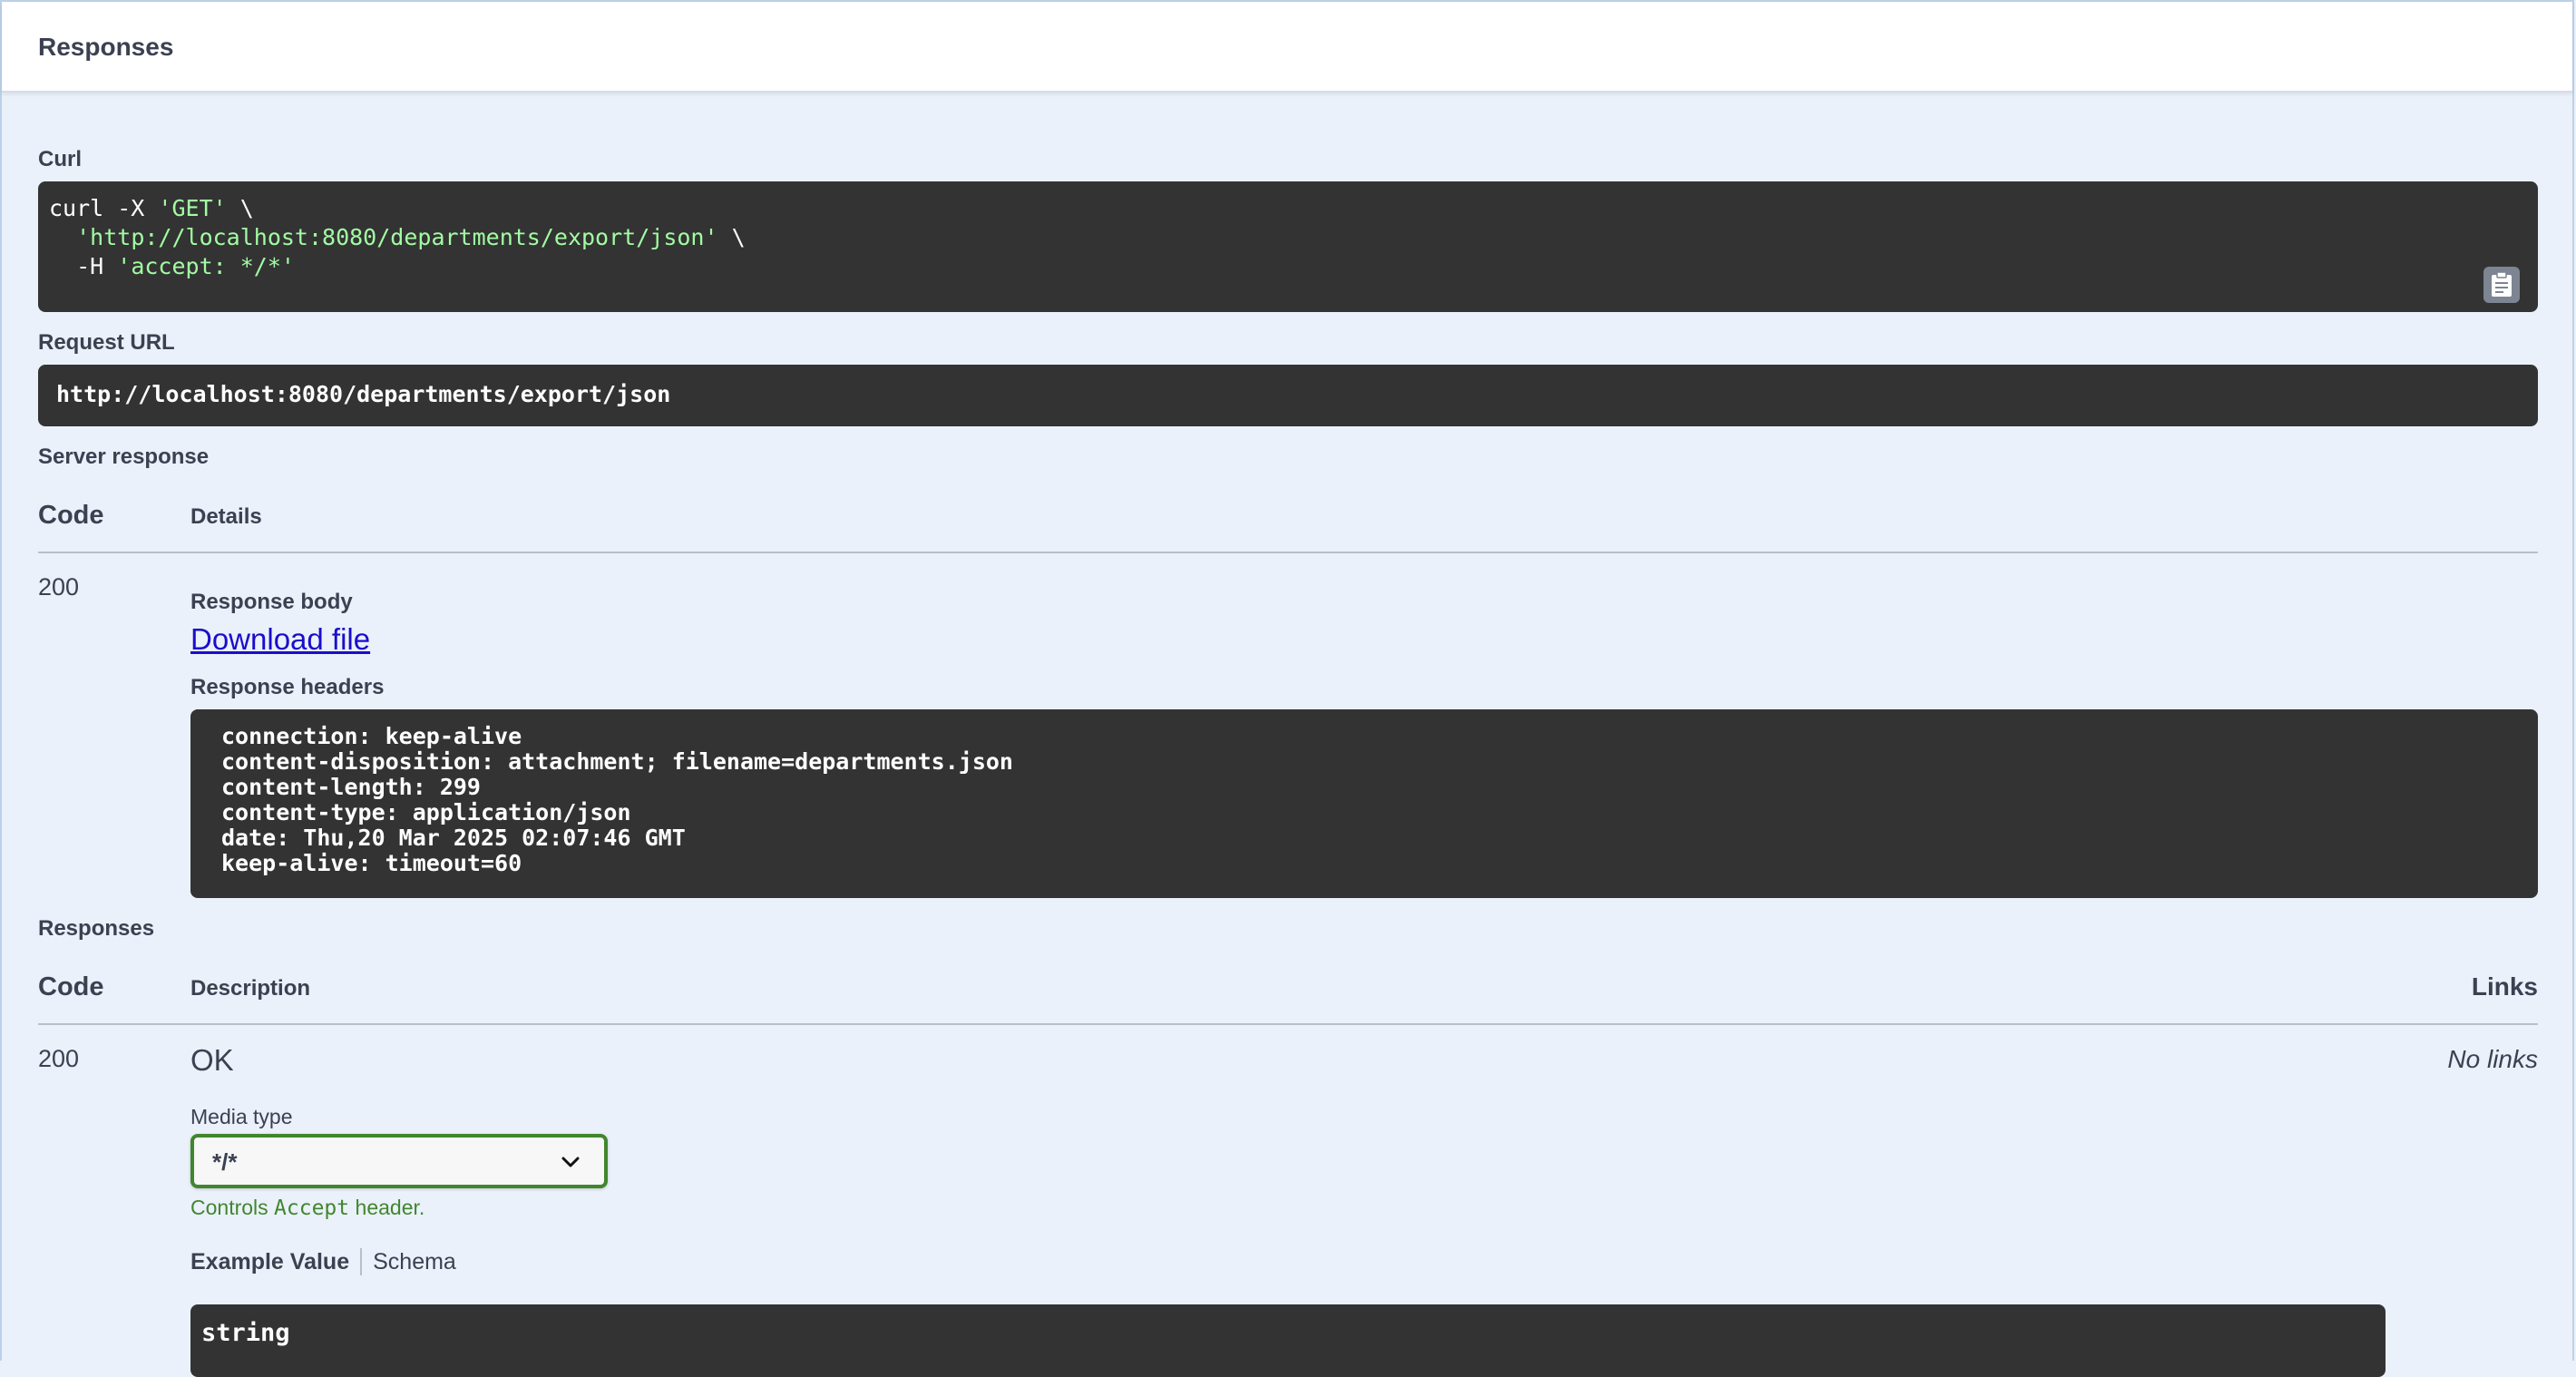 Image resolution: width=2576 pixels, height=1377 pixels. I want to click on server-response-label: Server response, so click(124, 456).